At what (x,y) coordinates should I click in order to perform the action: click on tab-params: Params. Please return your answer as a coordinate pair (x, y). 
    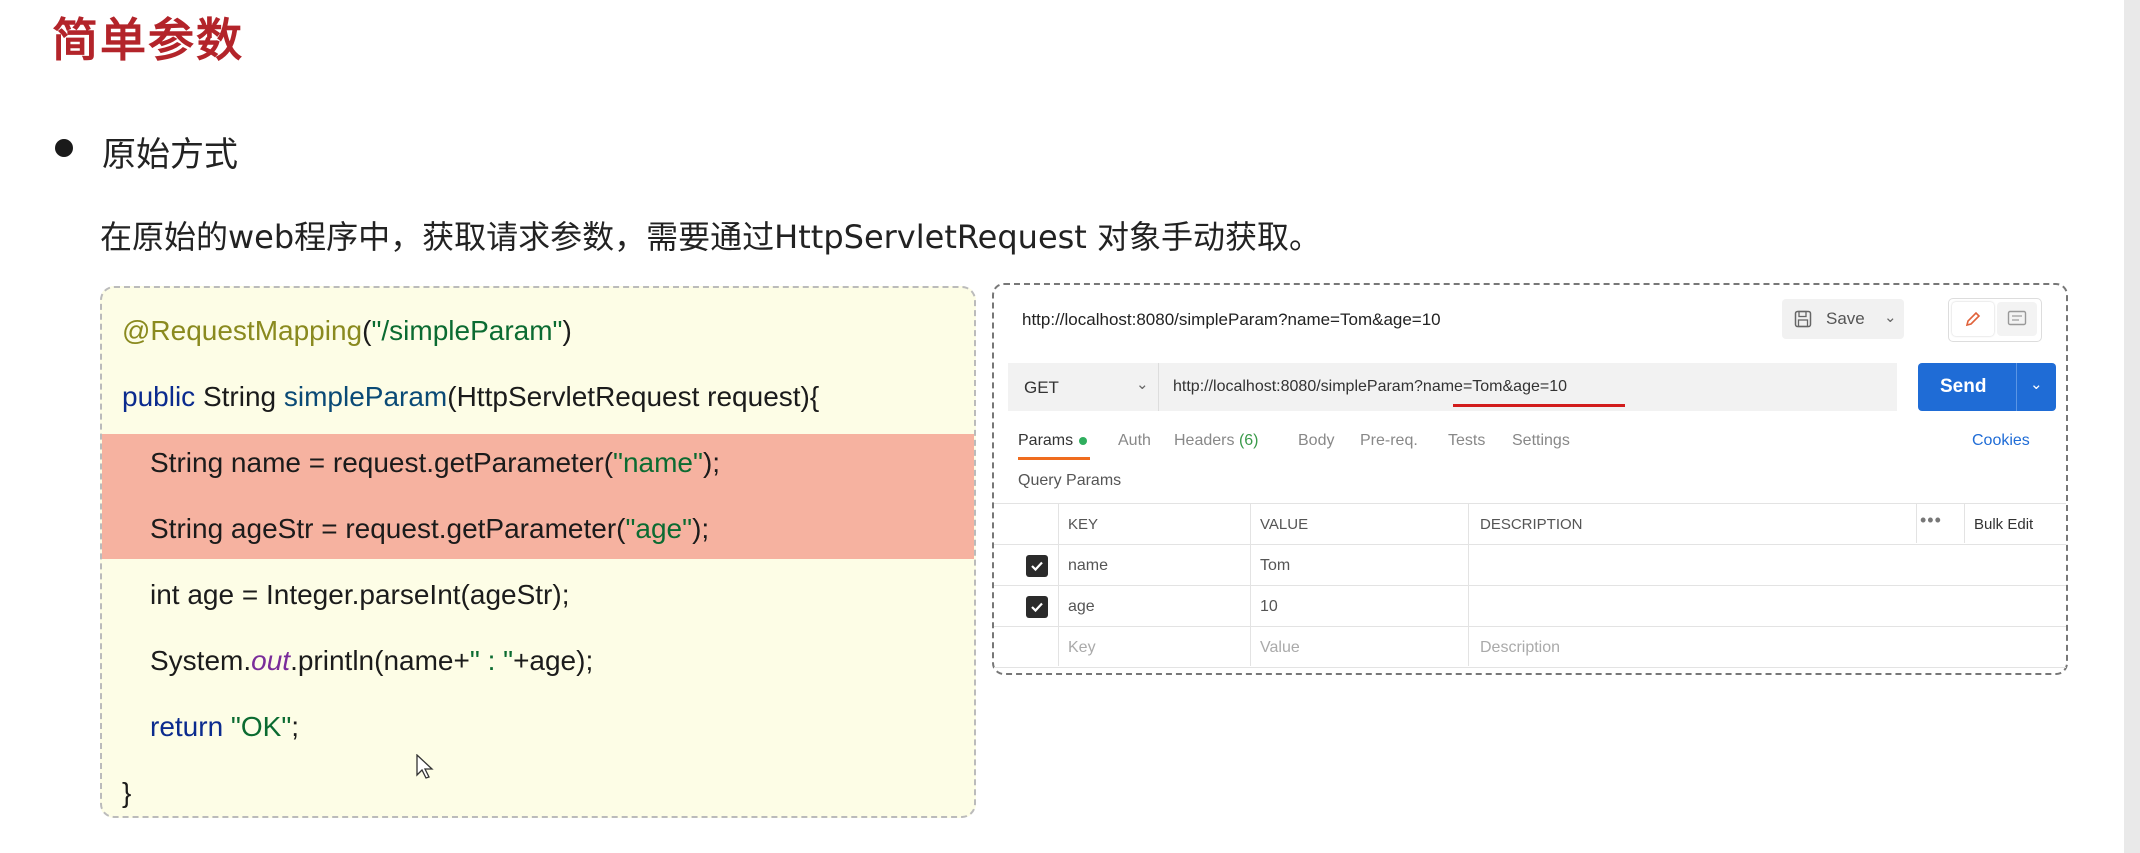
    Looking at the image, I should click on (1053, 441).